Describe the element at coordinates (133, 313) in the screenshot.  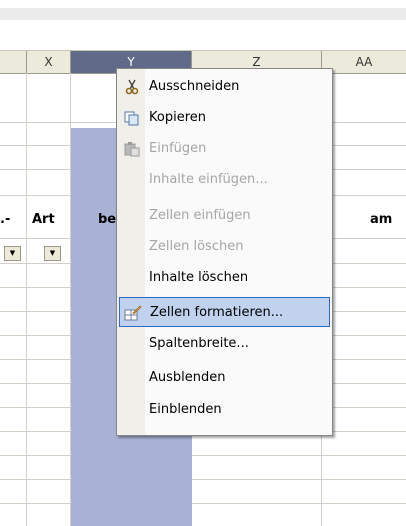
I see `format-cells-icon` at that location.